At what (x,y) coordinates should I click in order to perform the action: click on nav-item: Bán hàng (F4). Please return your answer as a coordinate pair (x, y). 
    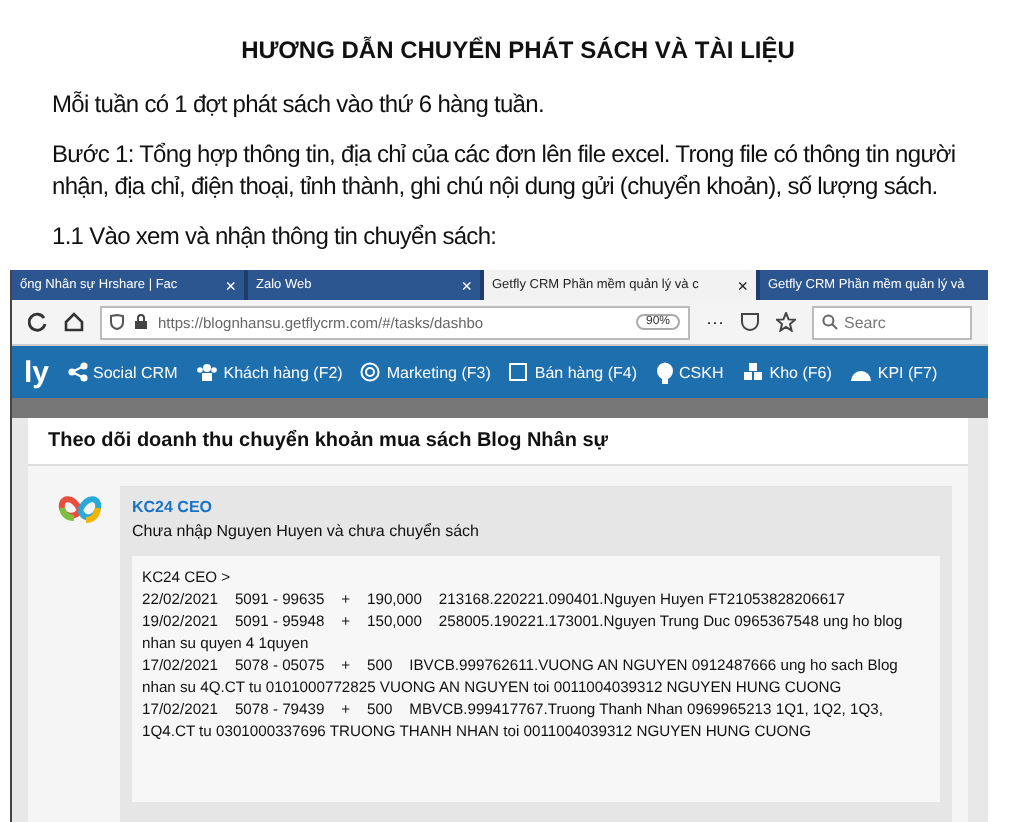
    Looking at the image, I should click on (572, 372).